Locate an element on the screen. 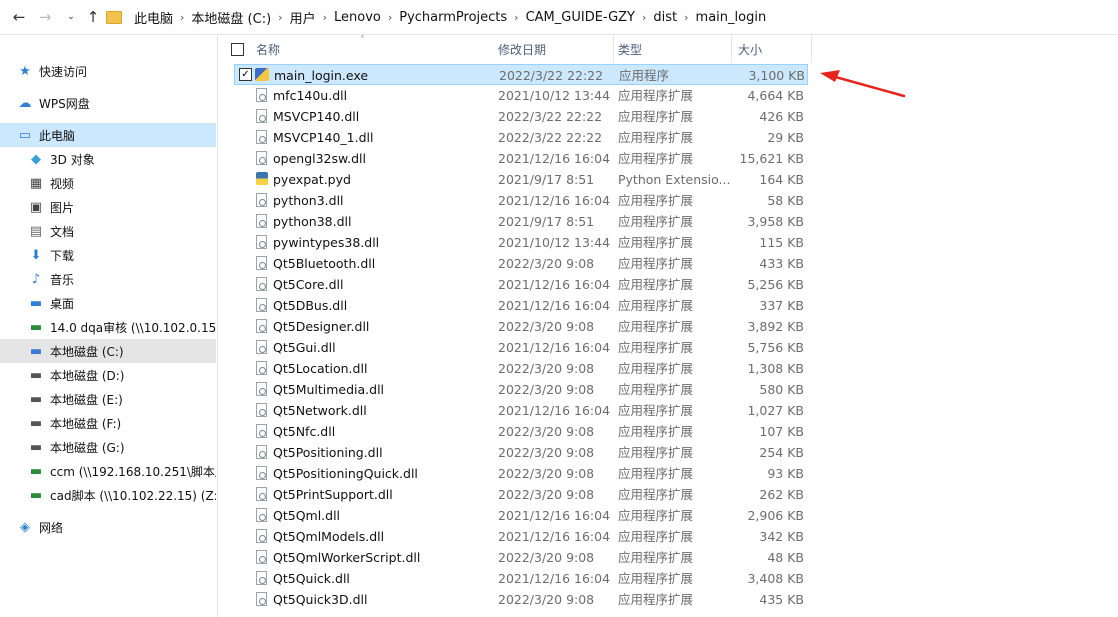 Image resolution: width=1118 pixels, height=617 pixels. sidebar-item: ▬ 本地磁盘 (F:) is located at coordinates (108, 423).